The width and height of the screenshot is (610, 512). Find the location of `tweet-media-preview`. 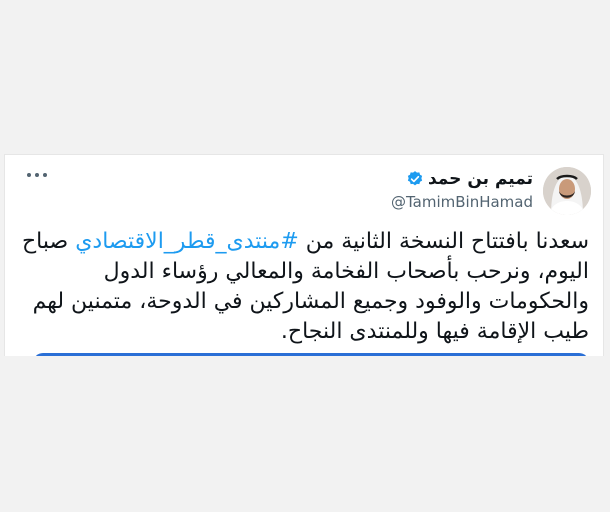

tweet-media-preview is located at coordinates (311, 354).